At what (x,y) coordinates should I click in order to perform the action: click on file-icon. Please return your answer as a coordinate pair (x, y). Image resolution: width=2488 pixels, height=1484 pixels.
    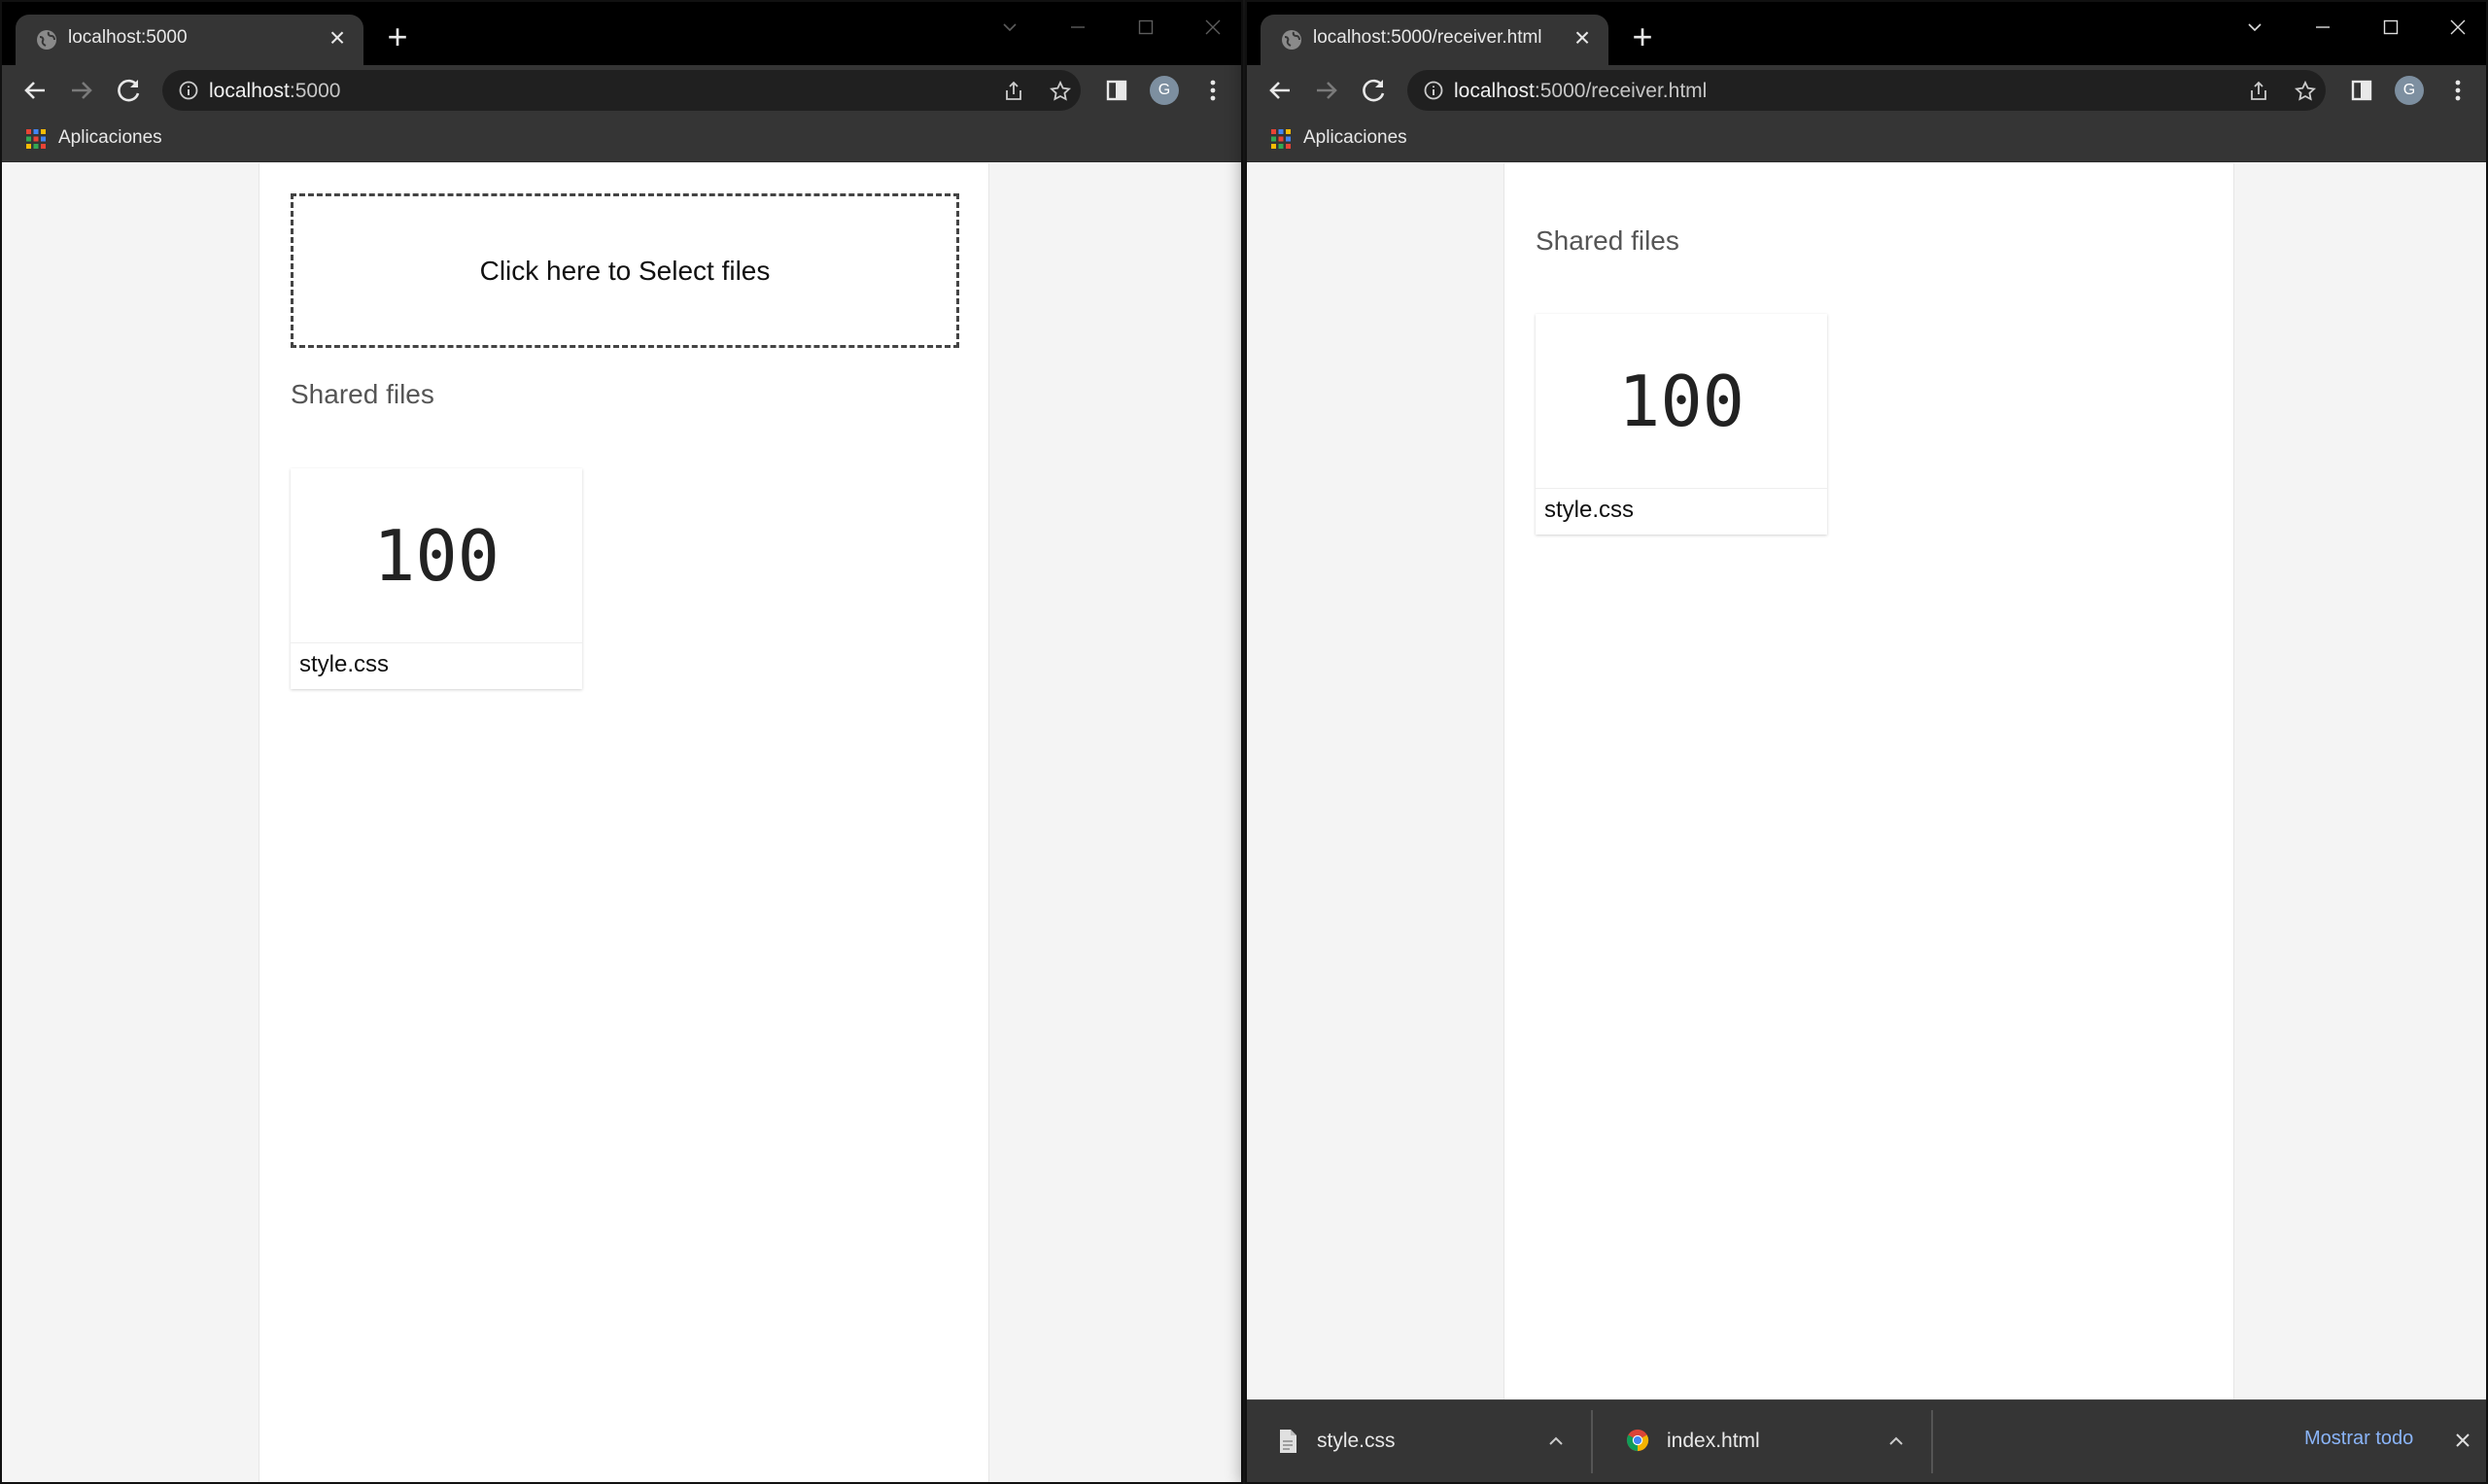
    Looking at the image, I should click on (1288, 1441).